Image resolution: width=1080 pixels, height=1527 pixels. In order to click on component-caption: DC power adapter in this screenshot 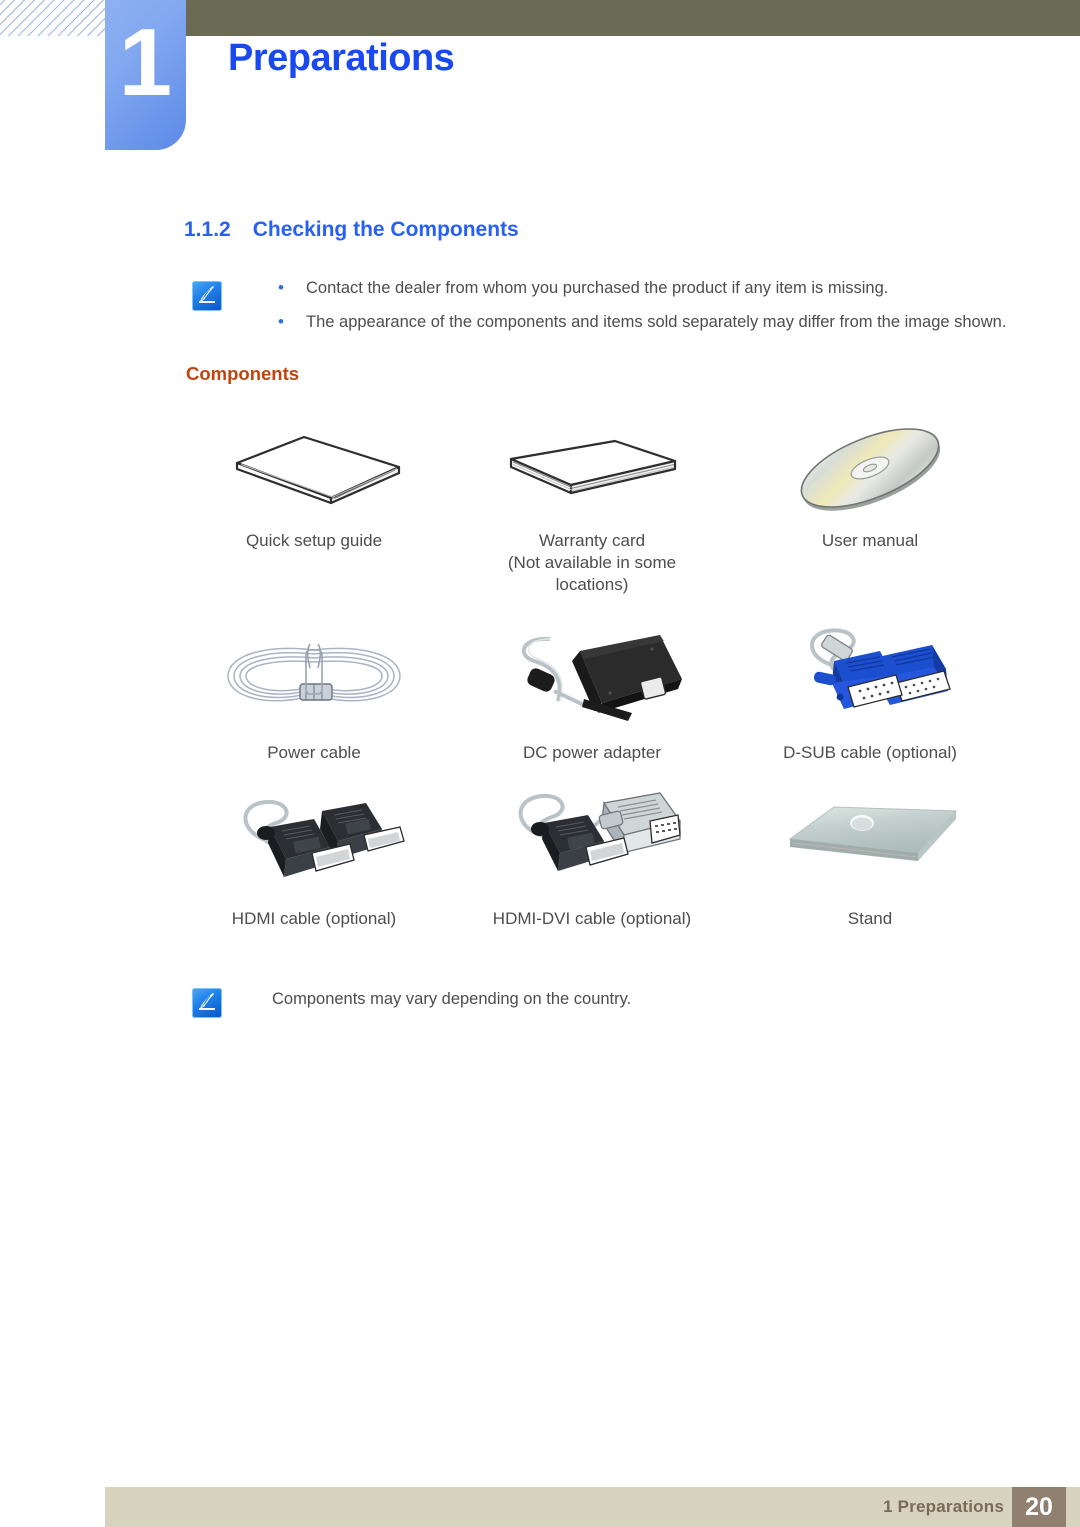, I will do `click(592, 752)`.